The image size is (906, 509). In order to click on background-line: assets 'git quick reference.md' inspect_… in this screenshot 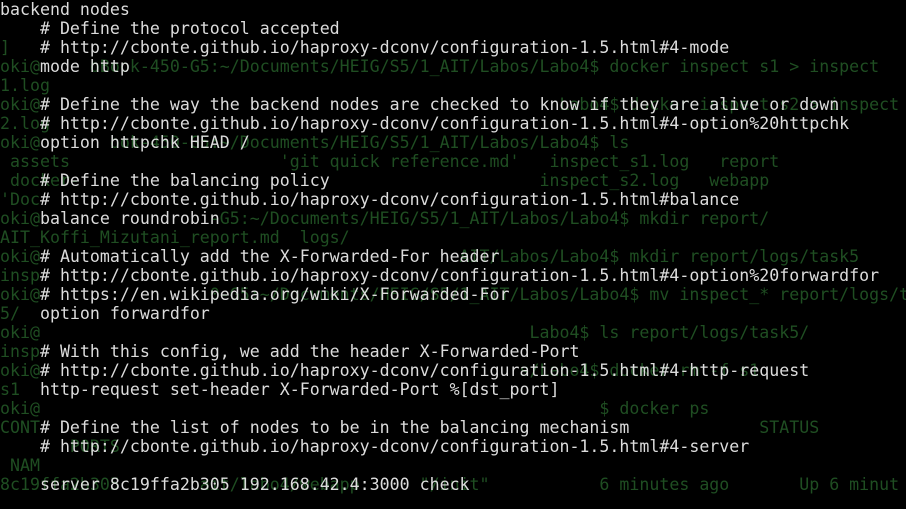, I will do `click(390, 161)`.